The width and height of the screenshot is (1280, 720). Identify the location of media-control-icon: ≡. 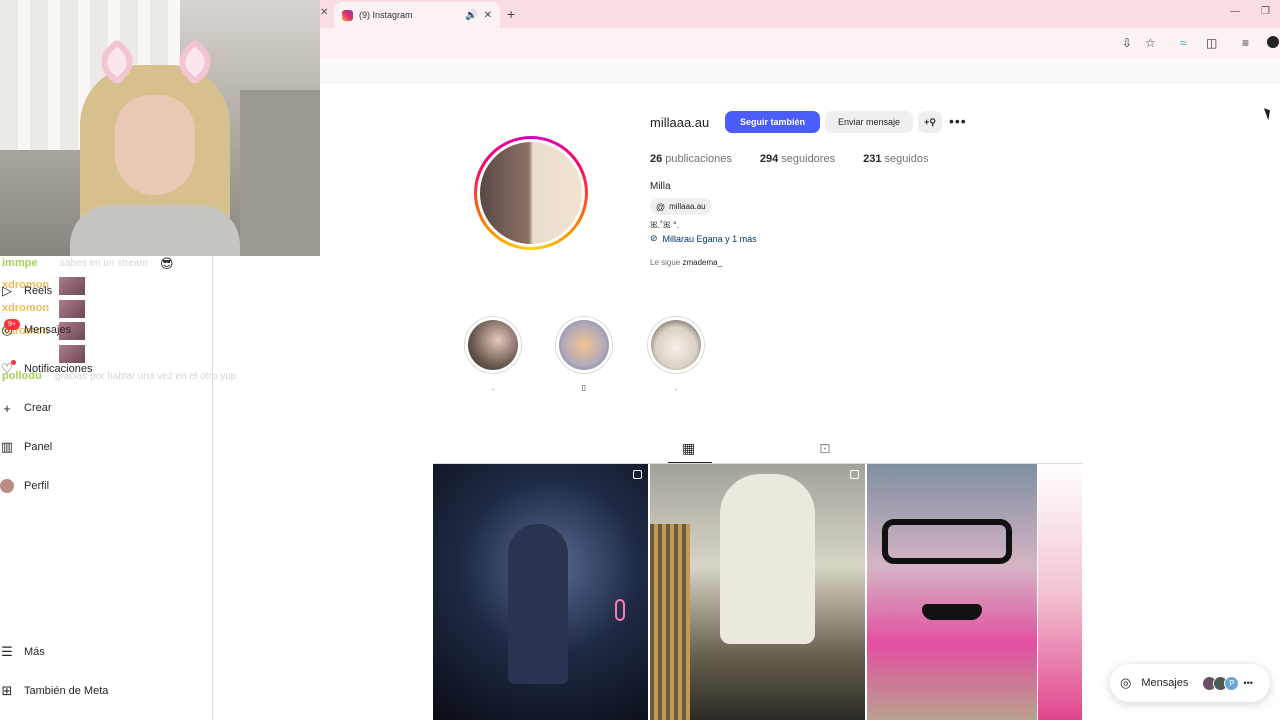
(1245, 43).